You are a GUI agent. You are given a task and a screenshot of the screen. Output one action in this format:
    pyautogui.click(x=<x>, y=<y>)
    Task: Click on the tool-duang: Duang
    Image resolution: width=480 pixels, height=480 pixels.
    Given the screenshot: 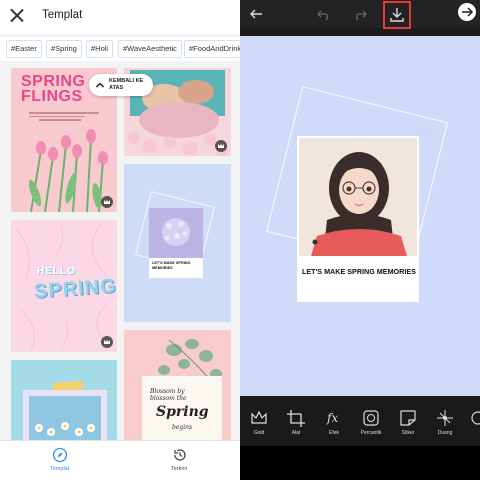 What is the action you would take?
    pyautogui.click(x=445, y=425)
    